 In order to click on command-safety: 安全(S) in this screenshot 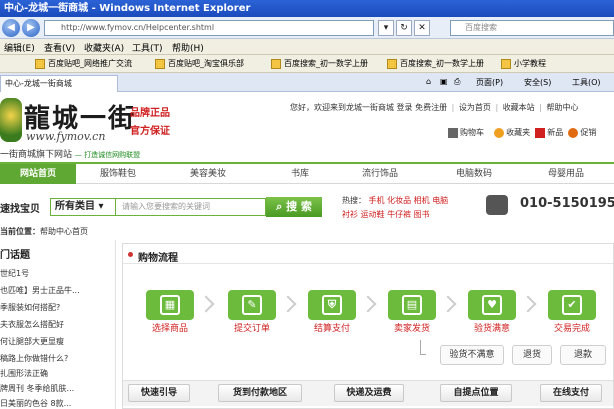, I will do `click(537, 82)`.